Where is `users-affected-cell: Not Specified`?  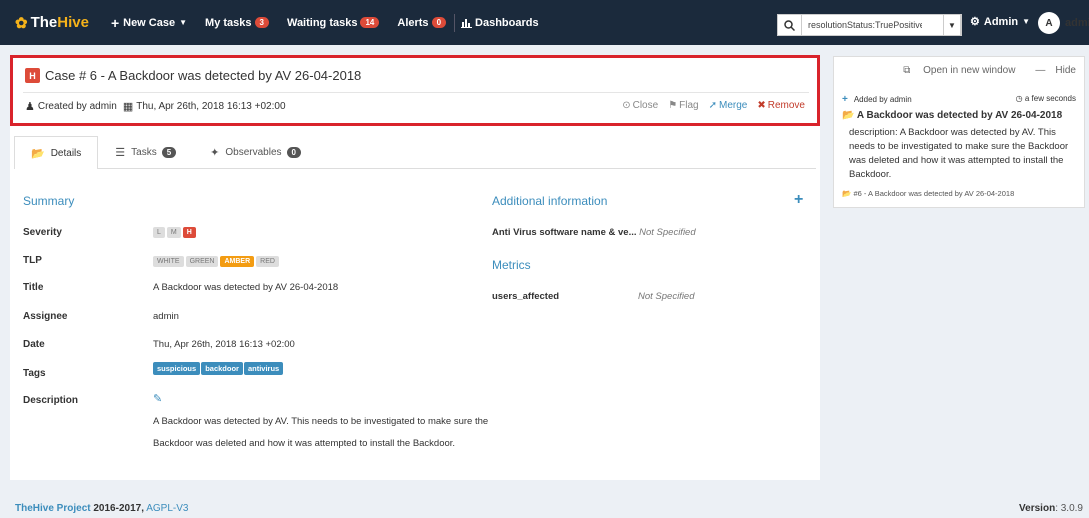
users-affected-cell: Not Specified is located at coordinates (666, 296).